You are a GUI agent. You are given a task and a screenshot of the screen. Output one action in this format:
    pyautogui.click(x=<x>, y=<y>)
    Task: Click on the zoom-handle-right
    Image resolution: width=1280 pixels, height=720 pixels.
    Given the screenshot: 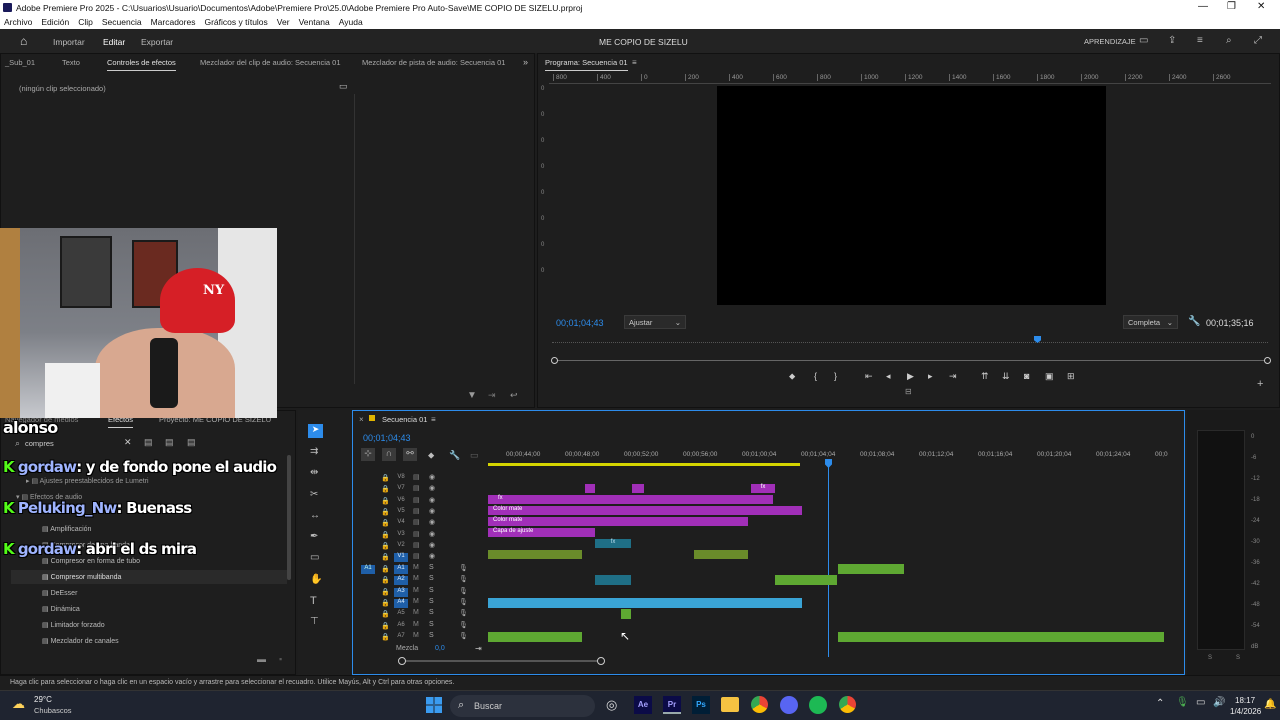 What is the action you would take?
    pyautogui.click(x=1267, y=360)
    